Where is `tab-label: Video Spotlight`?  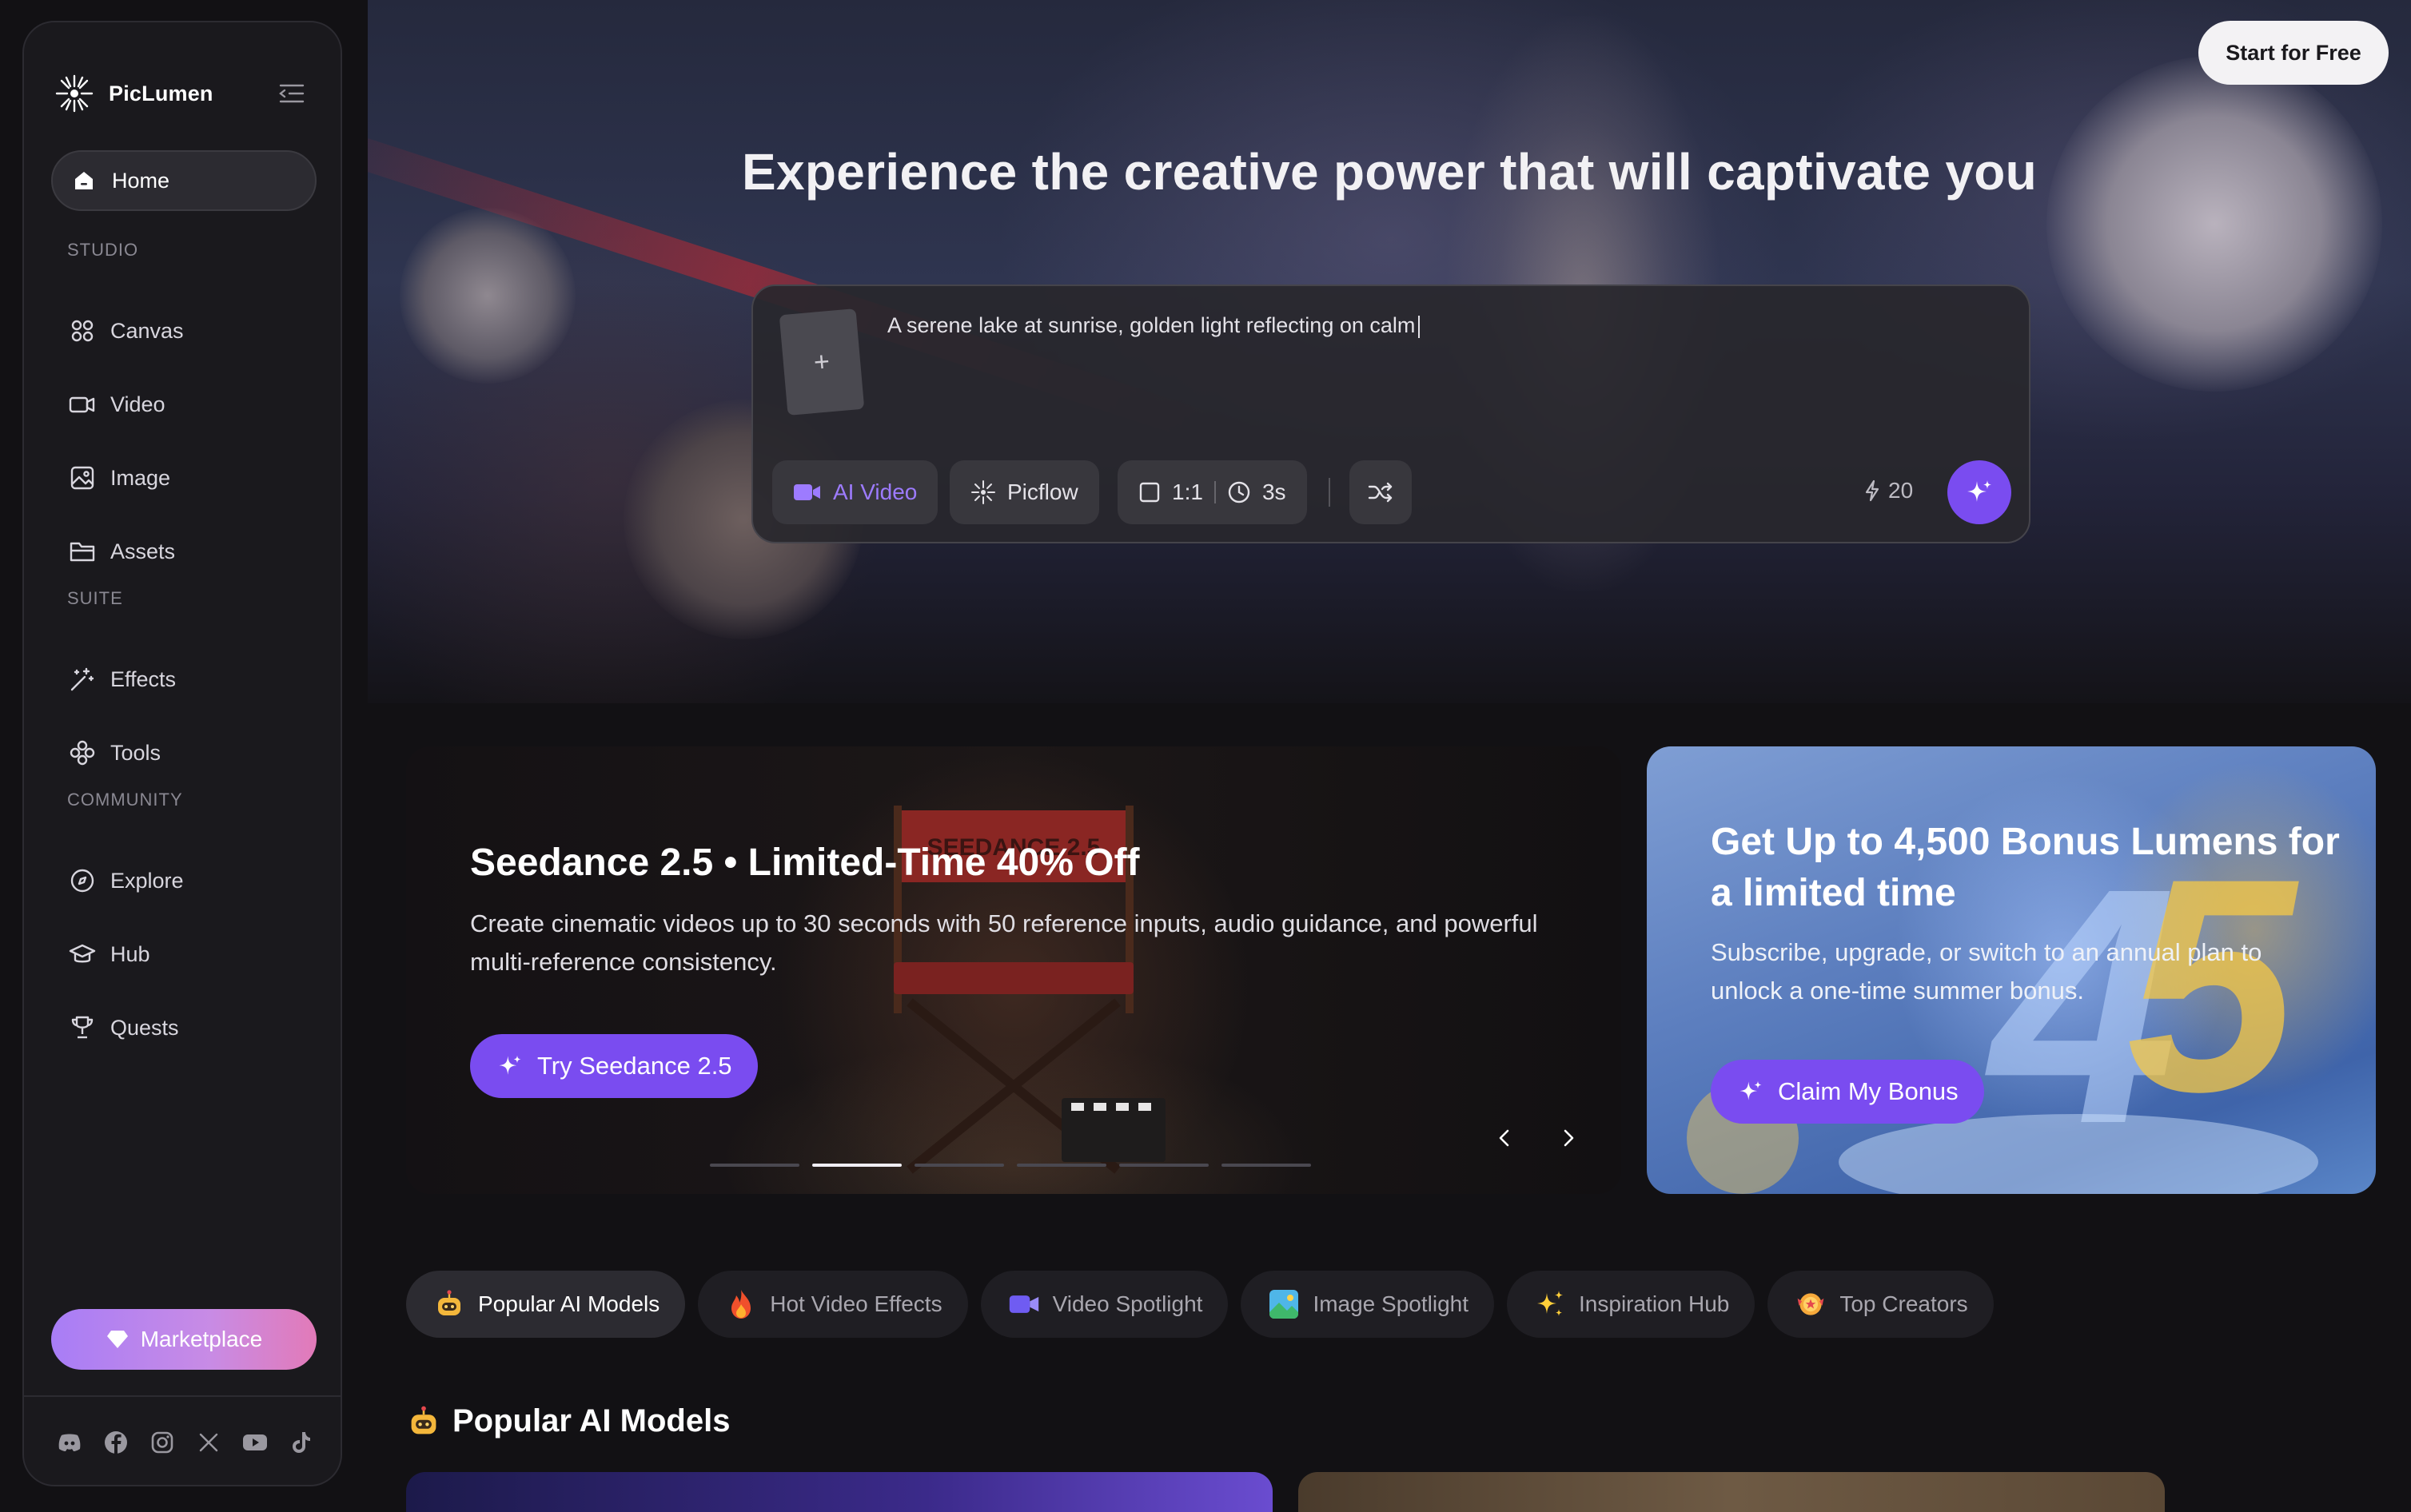 tab-label: Video Spotlight is located at coordinates (1127, 1303).